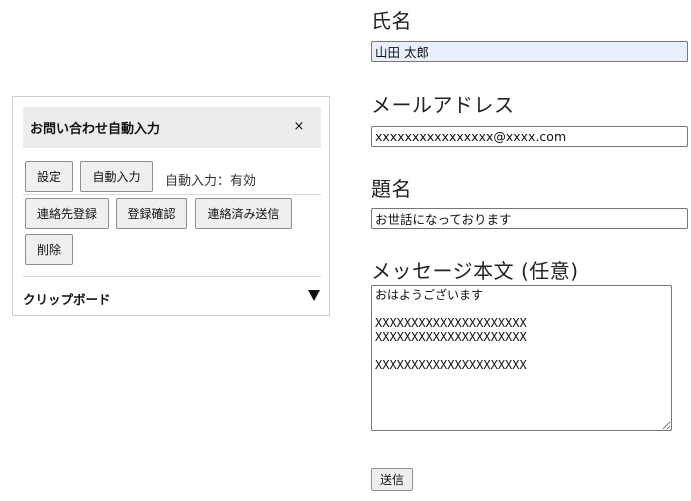 Image resolution: width=691 pixels, height=501 pixels. What do you see at coordinates (529, 51) in the screenshot?
I see `name-field` at bounding box center [529, 51].